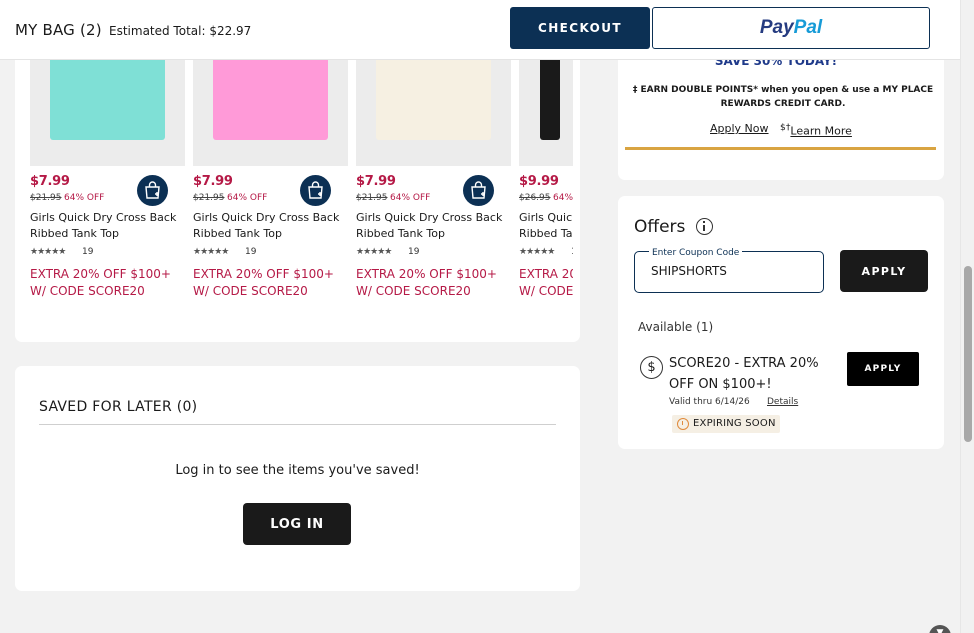  I want to click on paypal-logo-pal: Pal, so click(808, 27).